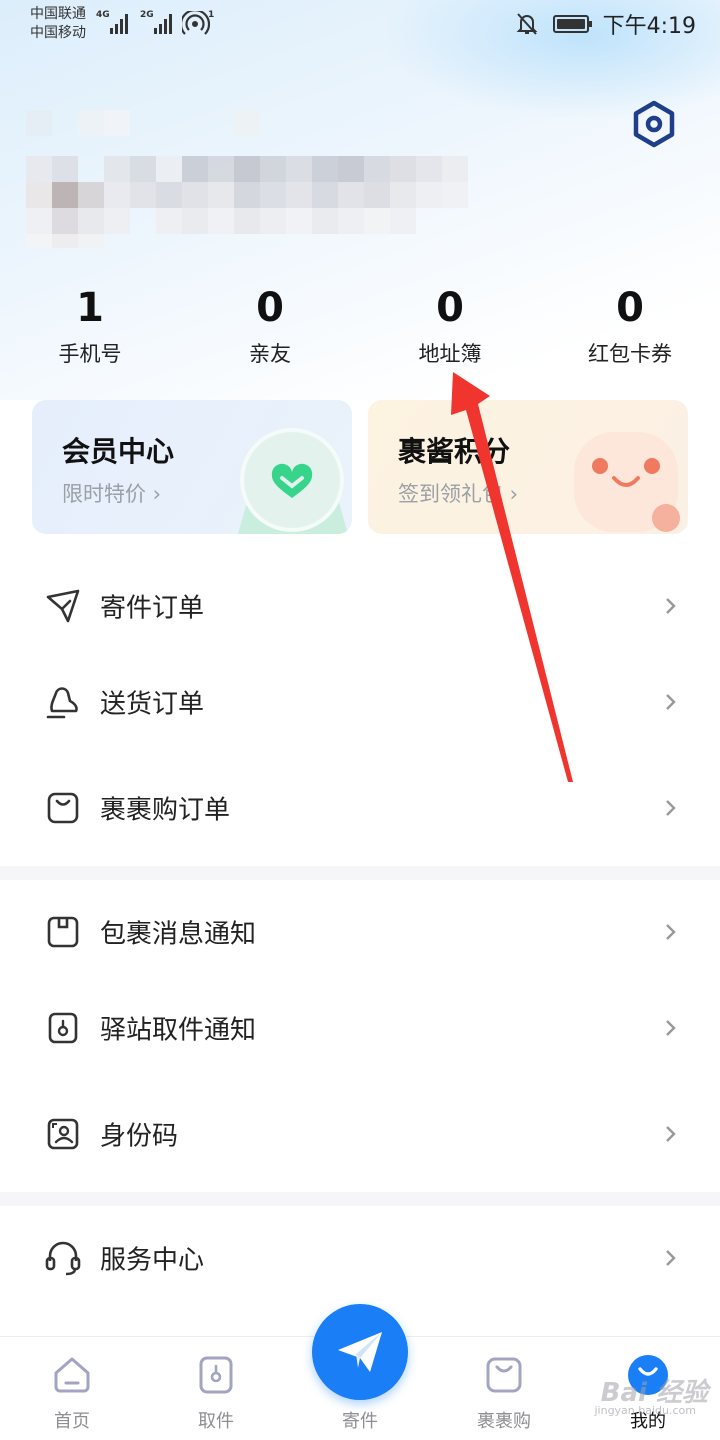 The width and height of the screenshot is (720, 1440). What do you see at coordinates (63, 1134) in the screenshot?
I see `id-code-icon` at bounding box center [63, 1134].